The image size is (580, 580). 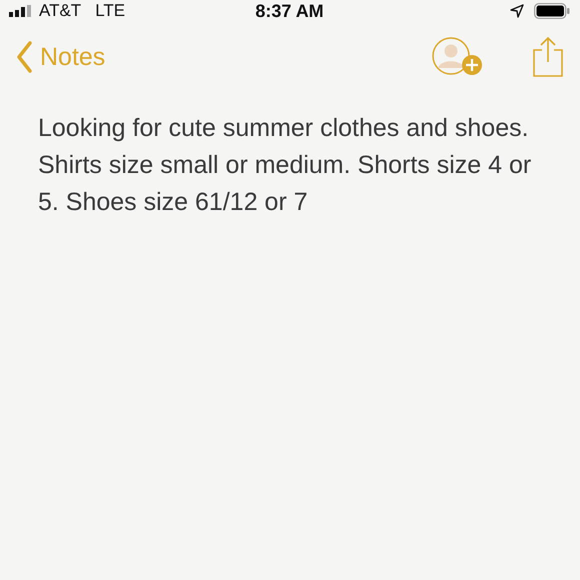 I want to click on location-arrow-icon, so click(x=517, y=11).